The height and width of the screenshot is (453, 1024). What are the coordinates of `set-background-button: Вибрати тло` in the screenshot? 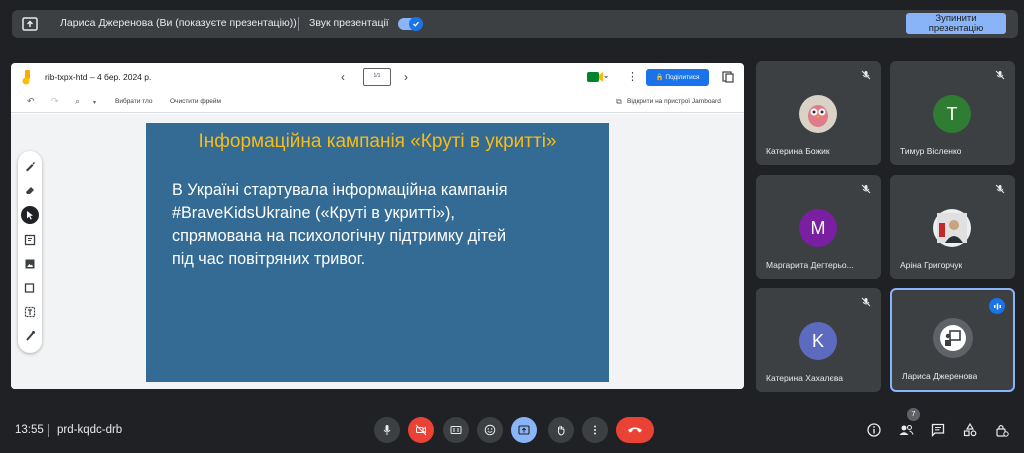 It's located at (134, 101).